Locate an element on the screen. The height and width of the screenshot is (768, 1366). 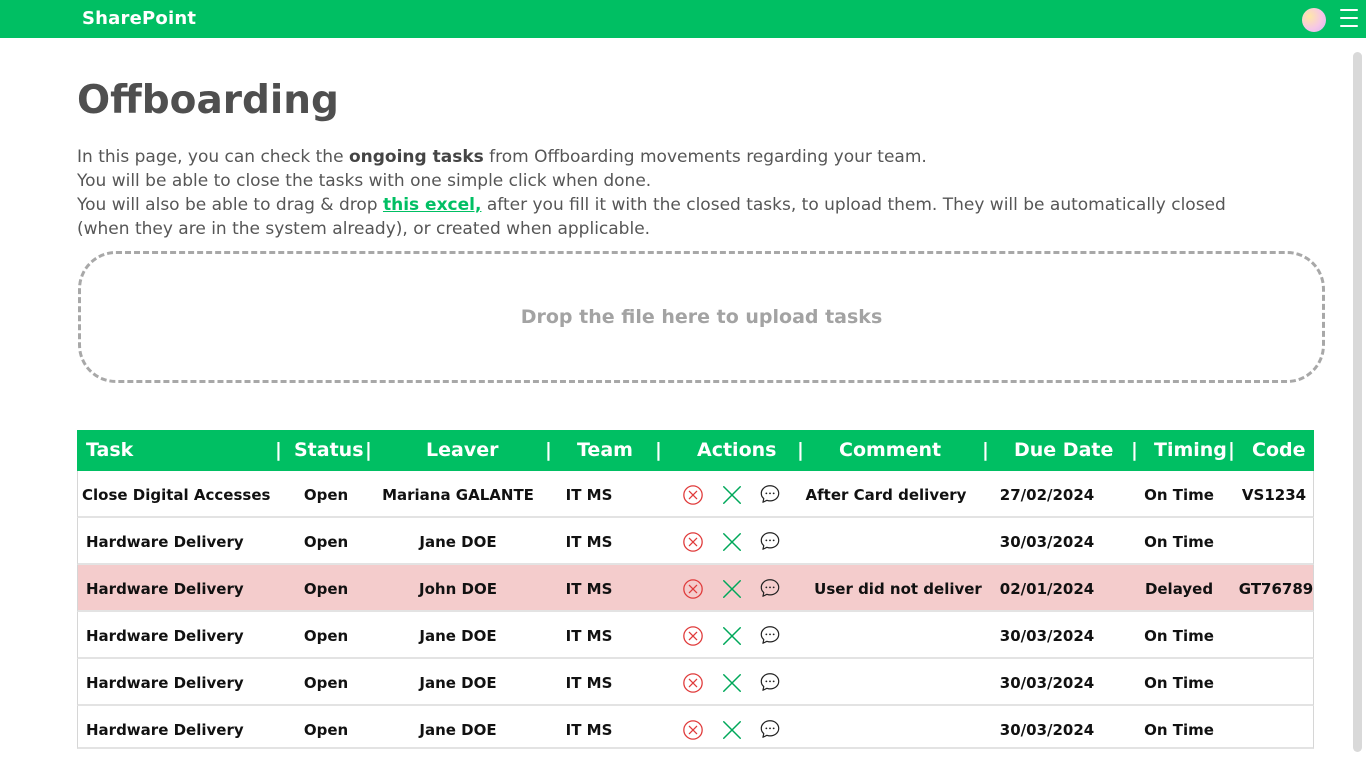
header-code: Code is located at coordinates (1279, 450).